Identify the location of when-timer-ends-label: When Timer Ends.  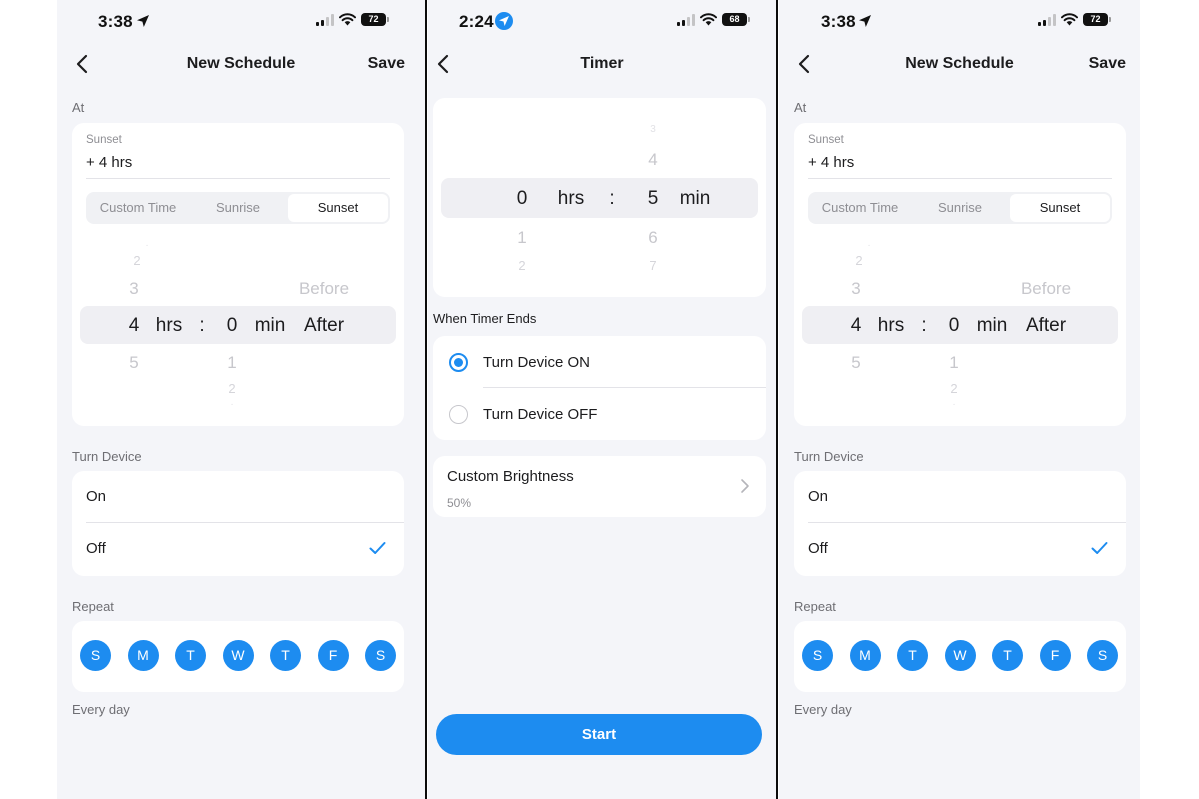
(485, 318).